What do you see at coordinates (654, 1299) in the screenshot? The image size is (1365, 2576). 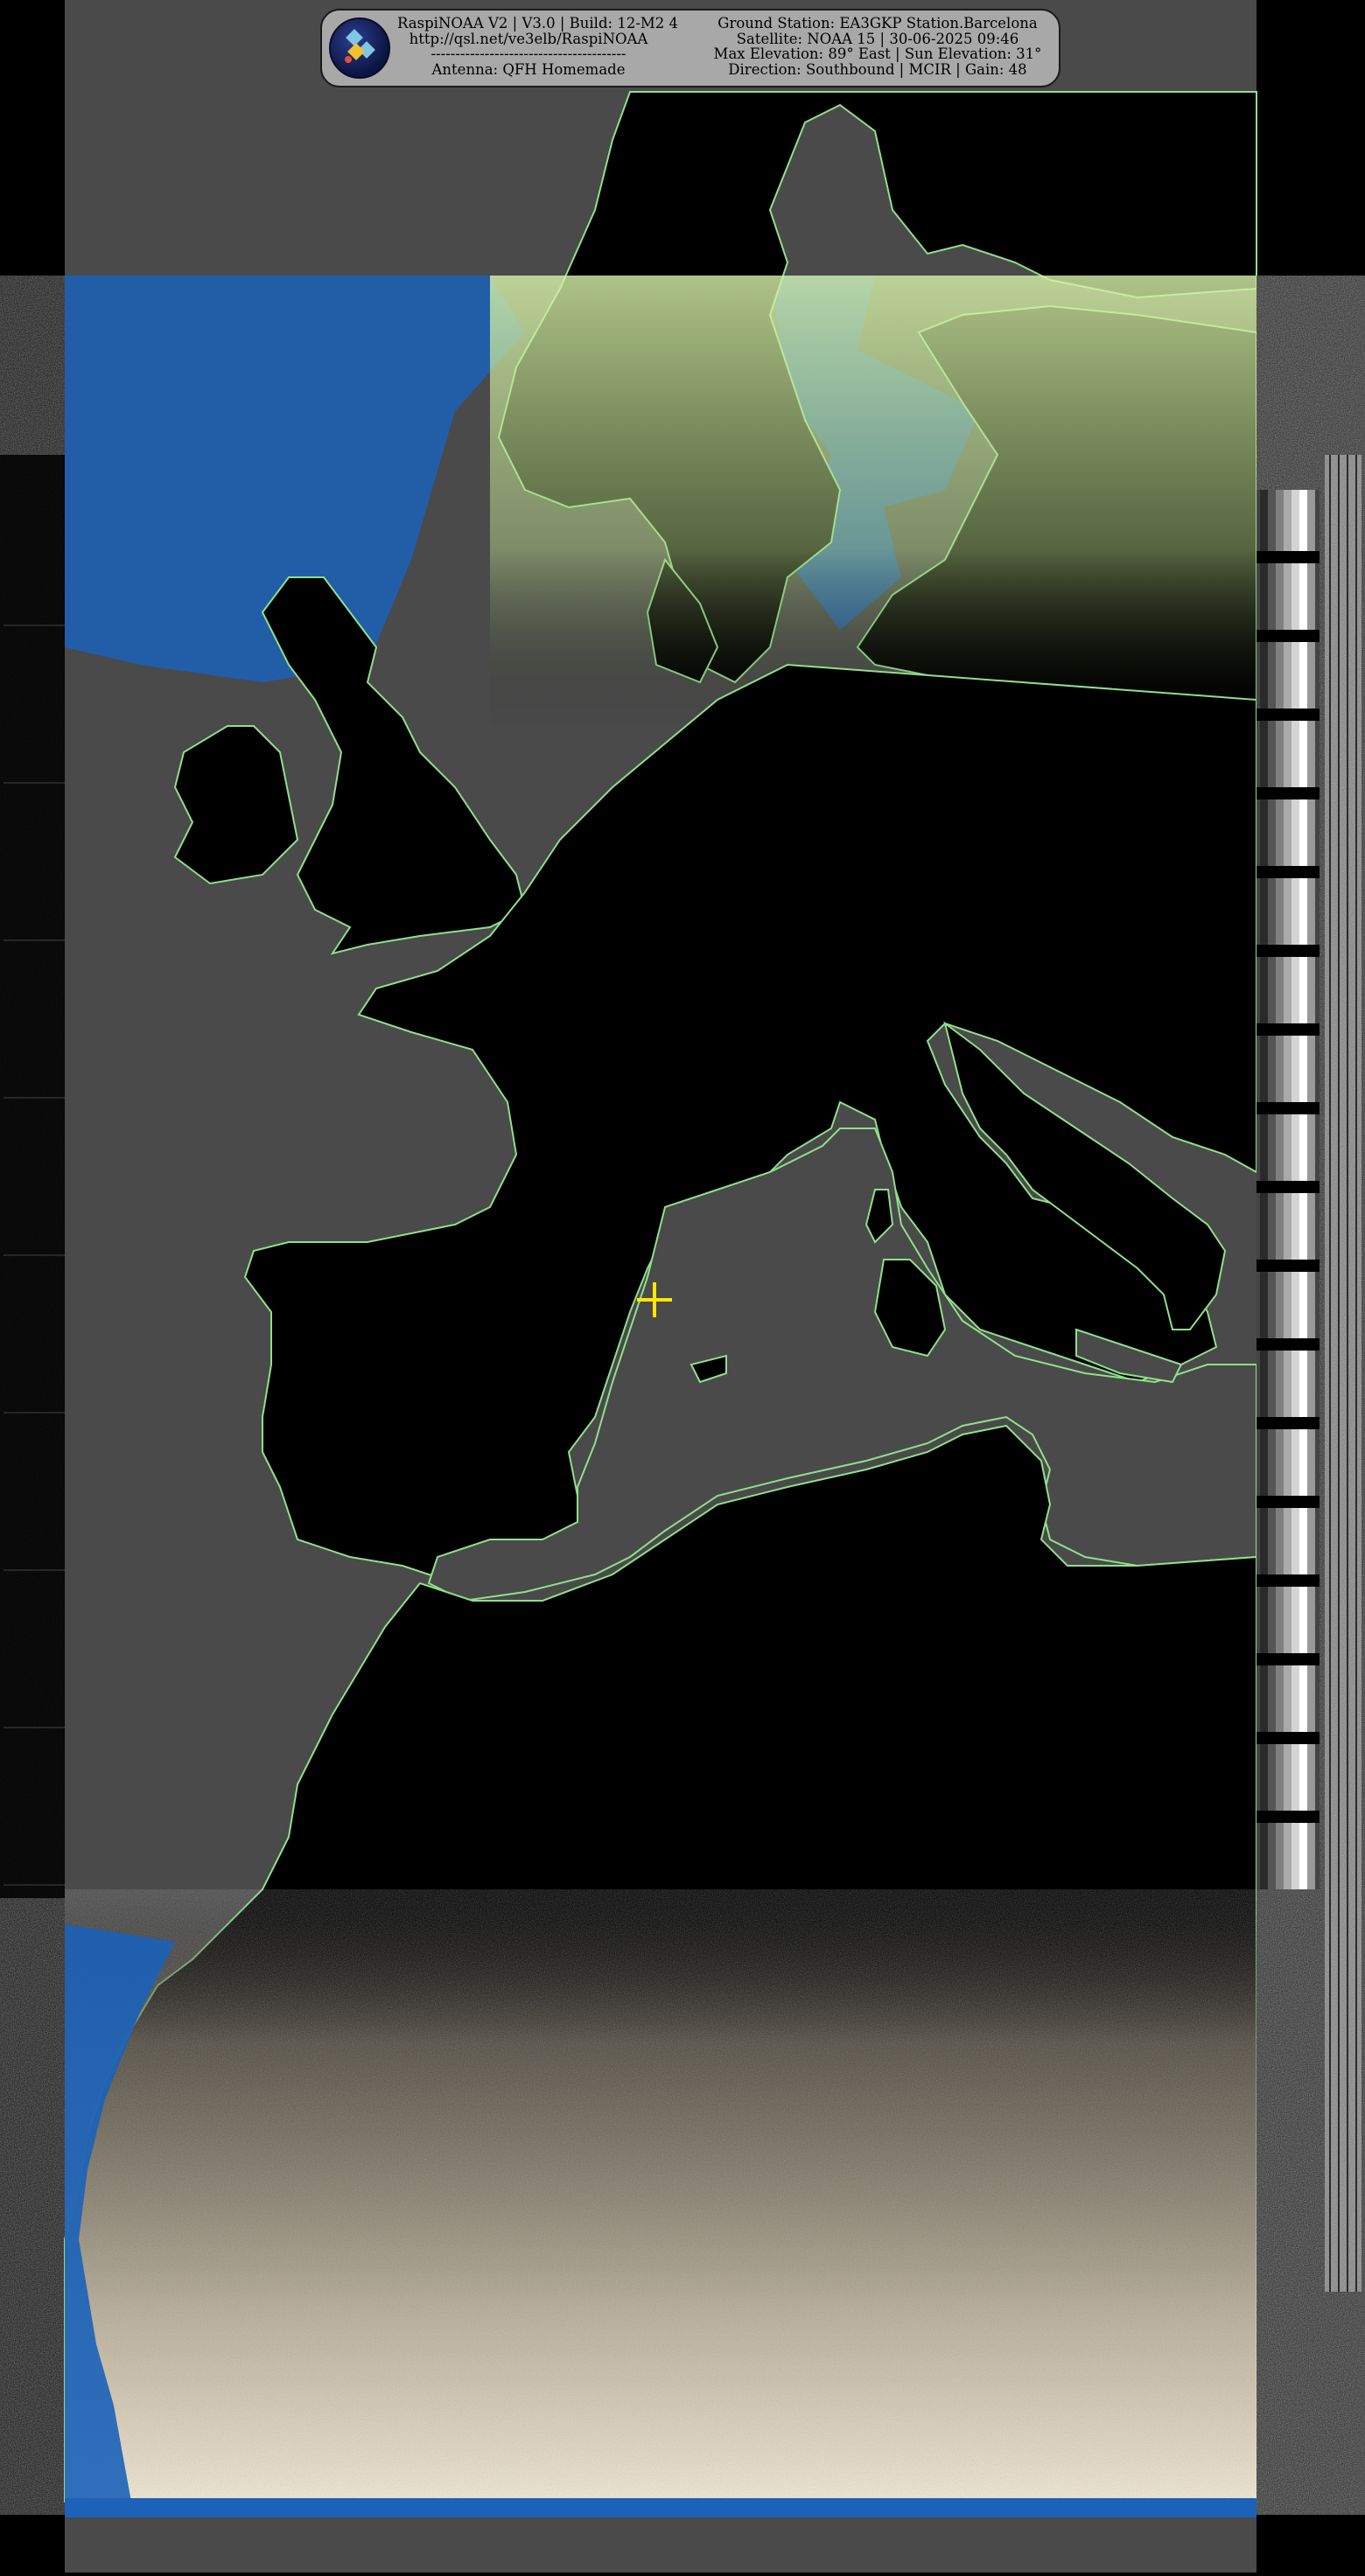 I see `station-crosshair-icon` at bounding box center [654, 1299].